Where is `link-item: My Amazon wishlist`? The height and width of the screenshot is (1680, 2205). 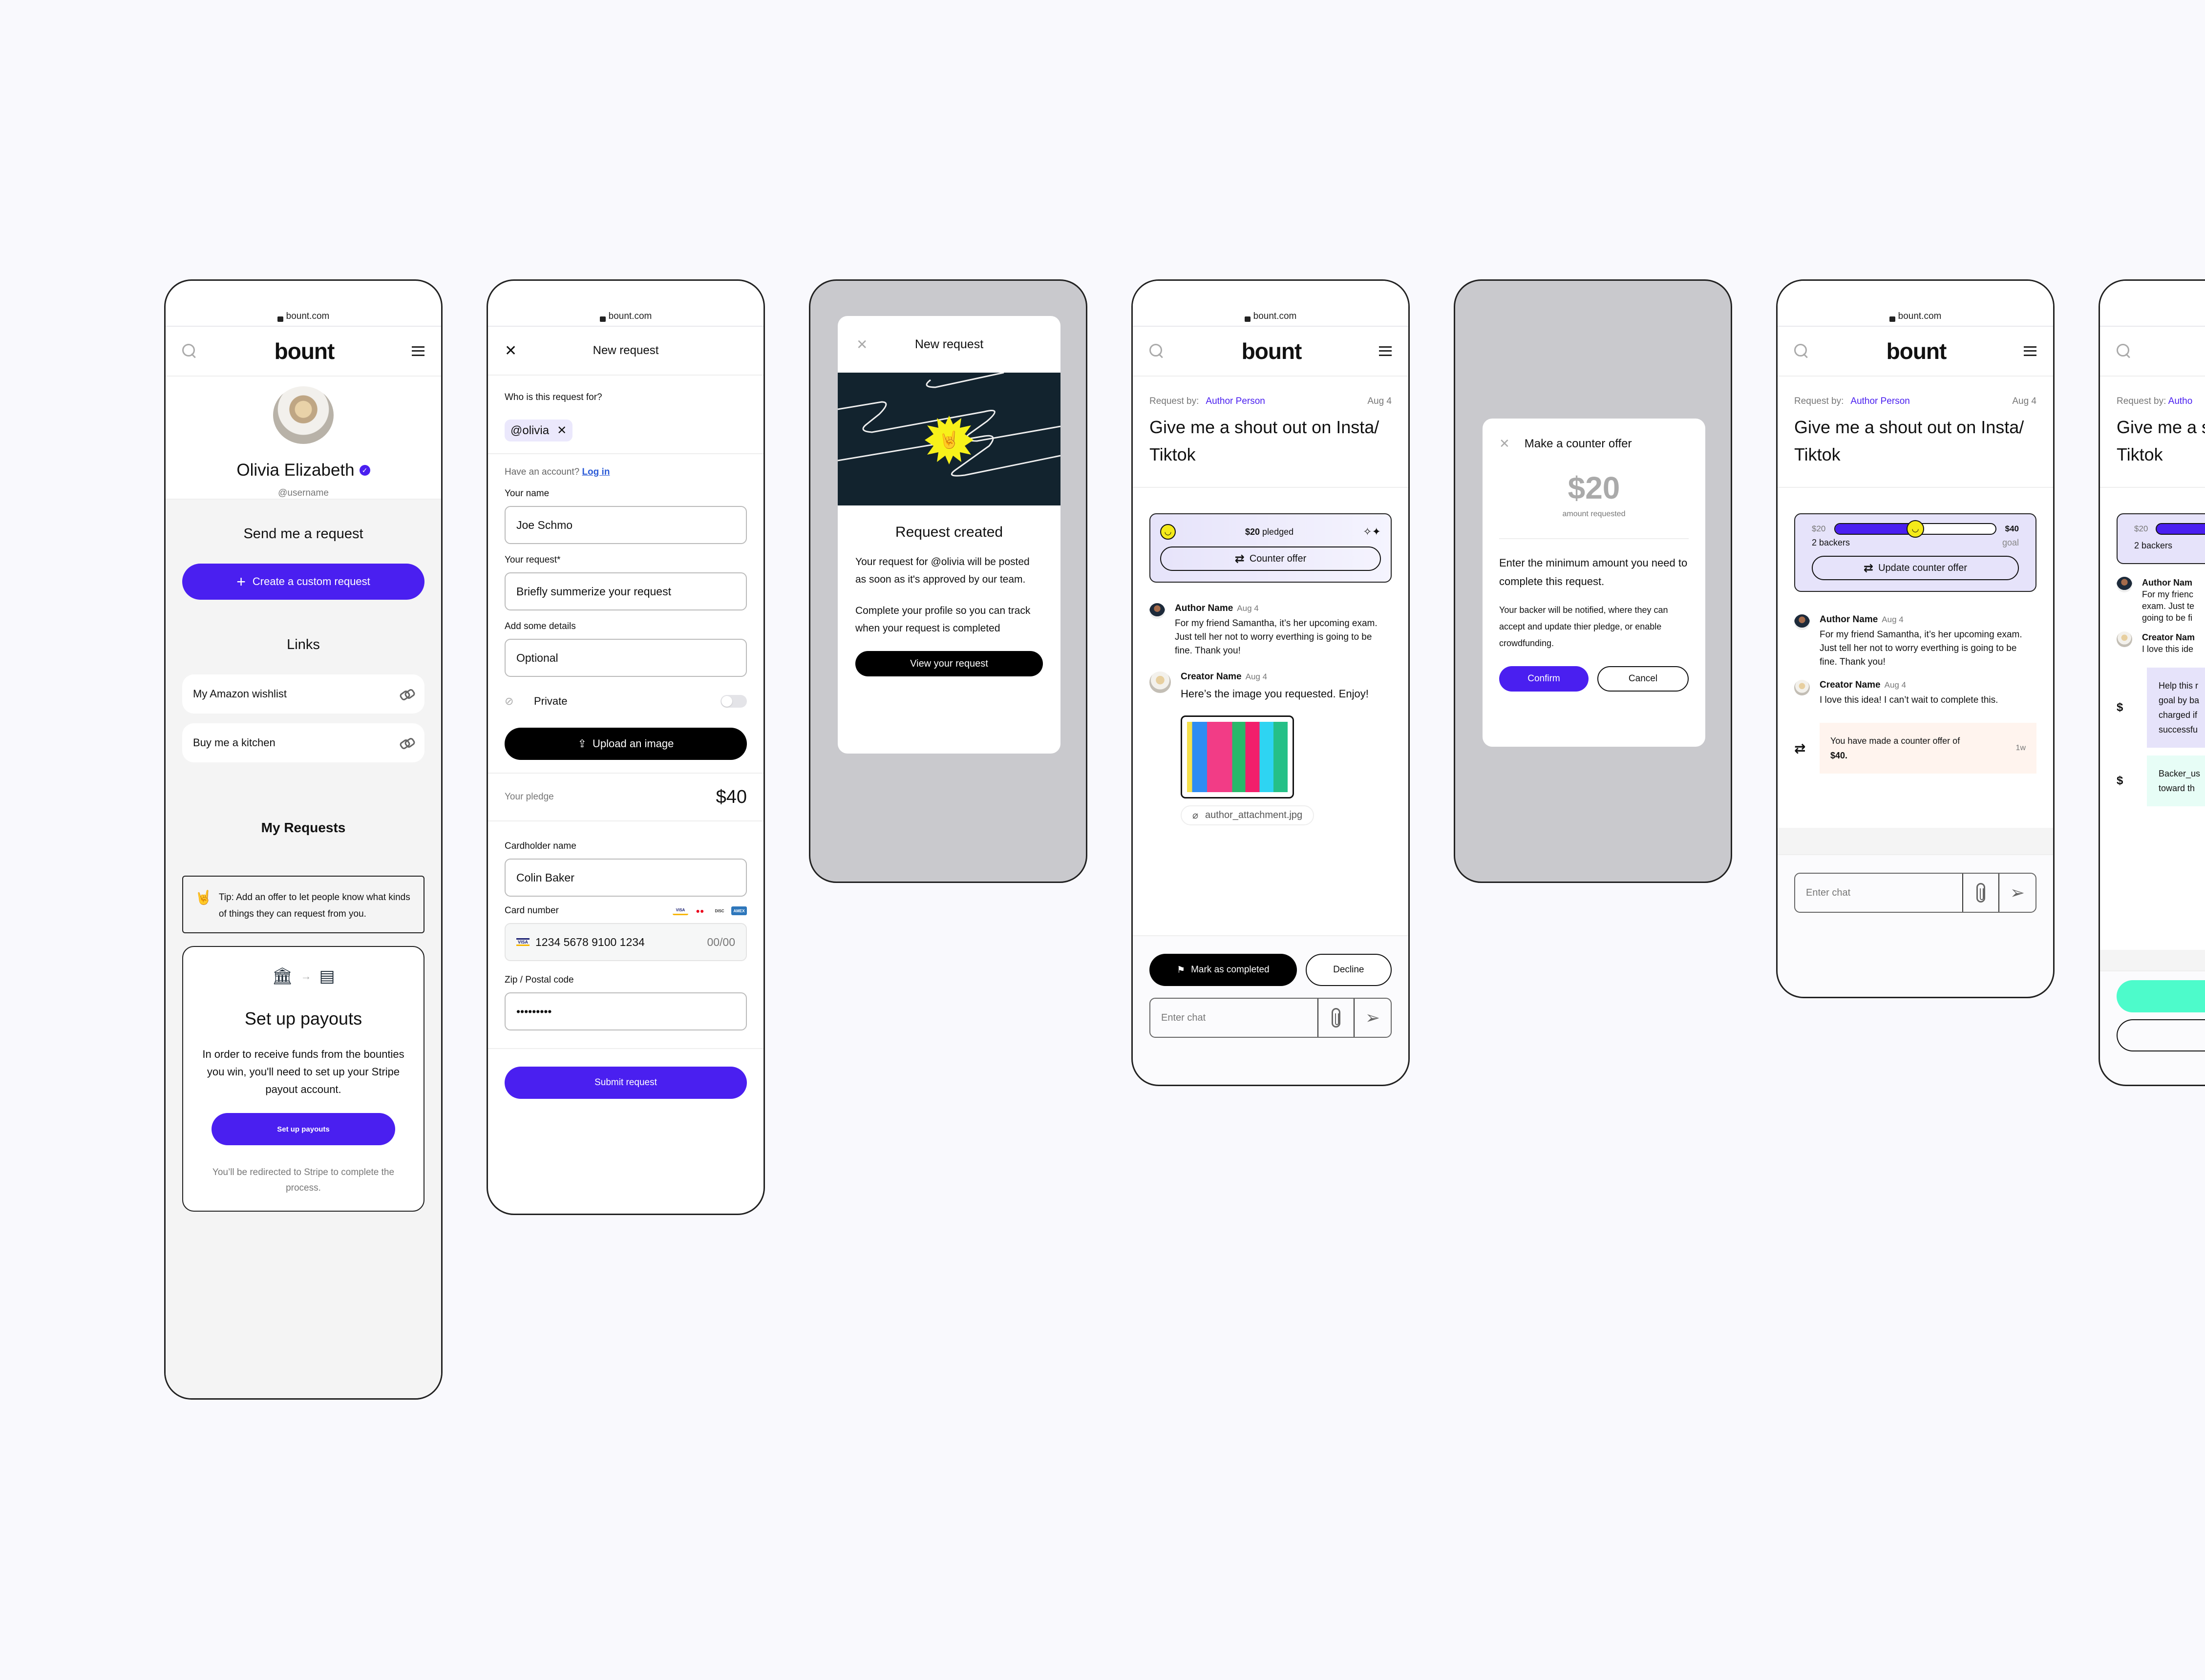
link-item: My Amazon wishlist is located at coordinates (303, 694).